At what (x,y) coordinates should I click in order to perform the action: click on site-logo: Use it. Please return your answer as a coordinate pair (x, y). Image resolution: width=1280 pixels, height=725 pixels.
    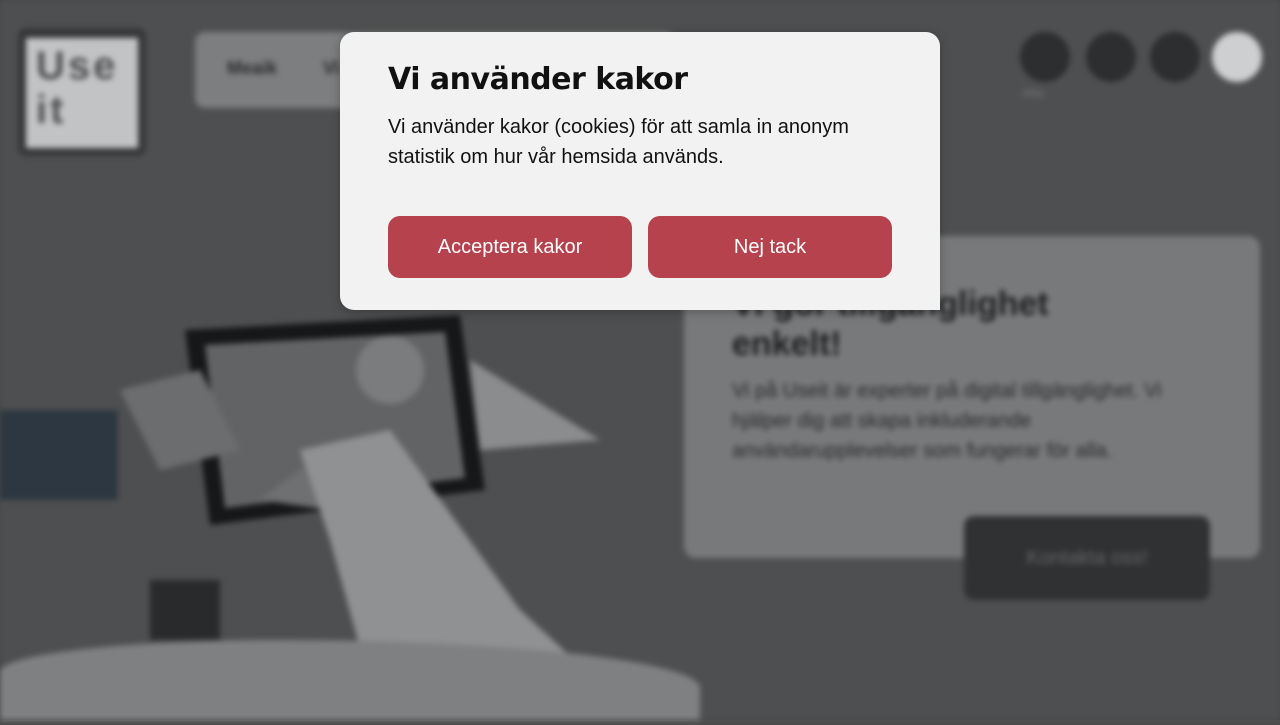
    Looking at the image, I should click on (82, 92).